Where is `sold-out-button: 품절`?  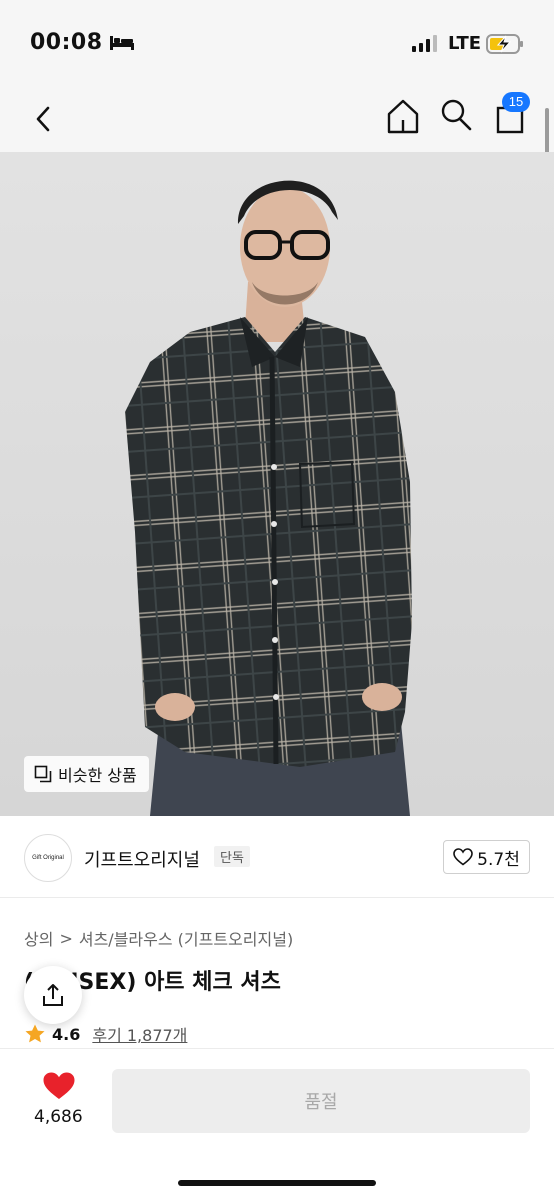
sold-out-button: 품절 is located at coordinates (321, 1101).